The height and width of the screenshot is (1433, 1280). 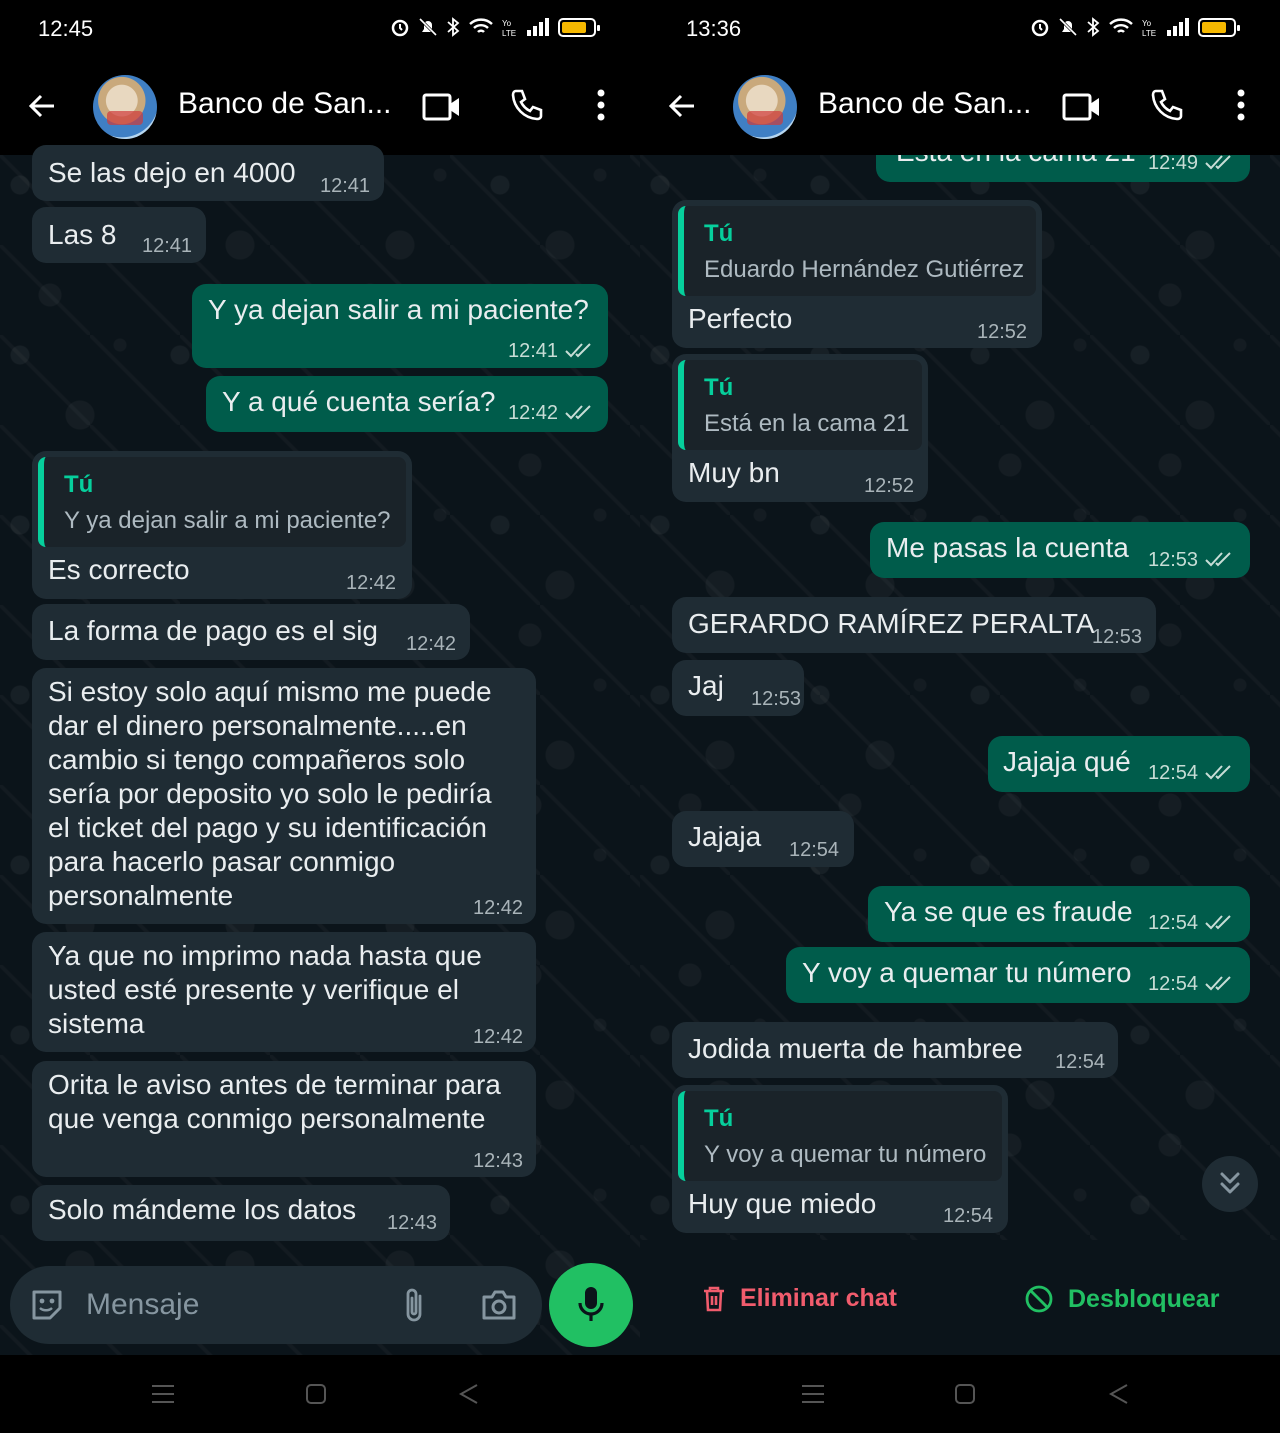 I want to click on message-incoming: Jajaja 12:54, so click(x=763, y=839).